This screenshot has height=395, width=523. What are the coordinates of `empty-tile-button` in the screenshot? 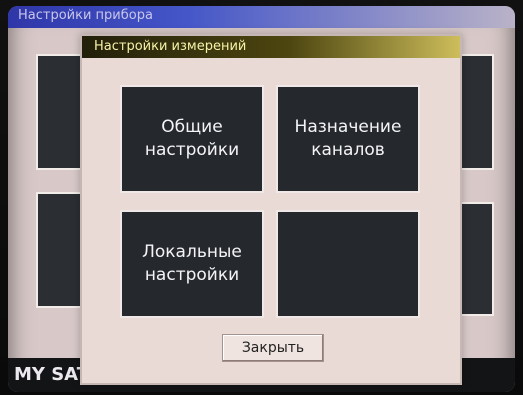 It's located at (348, 264).